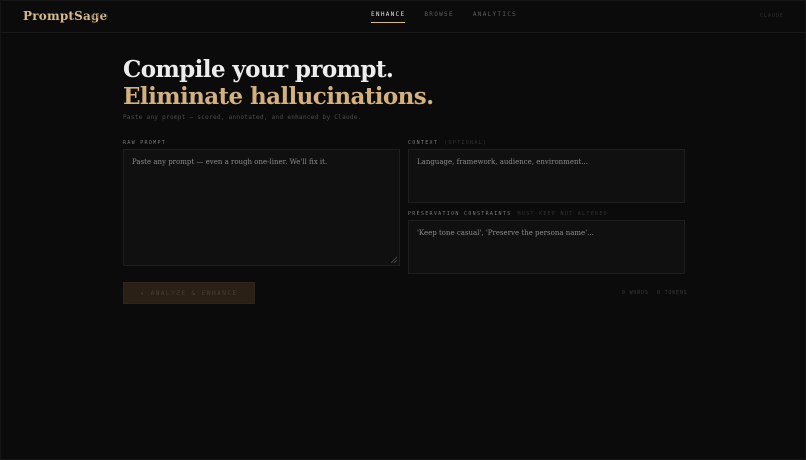  I want to click on context-hint: (OPTIONAL), so click(466, 143).